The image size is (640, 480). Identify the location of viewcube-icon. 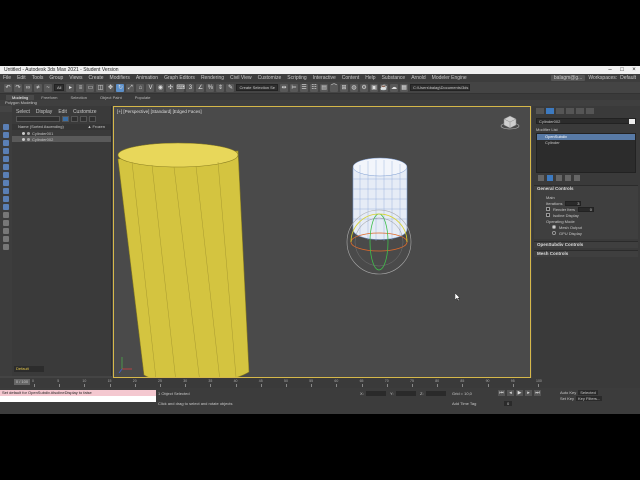
(510, 122).